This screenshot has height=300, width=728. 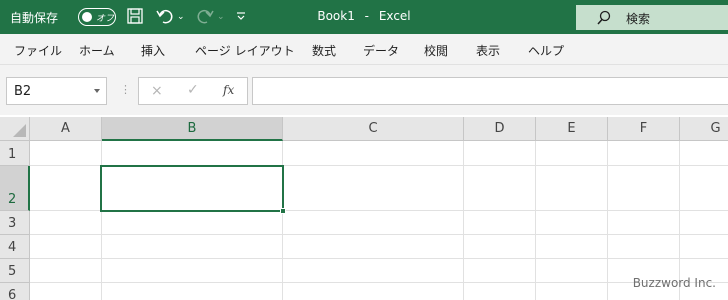 What do you see at coordinates (381, 50) in the screenshot?
I see `tab-data: データ` at bounding box center [381, 50].